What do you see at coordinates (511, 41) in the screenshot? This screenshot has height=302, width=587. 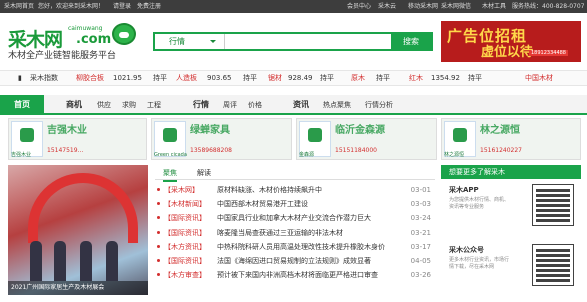 I see `top-ad-banner: 广告位招租 虚位以待 18912334488` at bounding box center [511, 41].